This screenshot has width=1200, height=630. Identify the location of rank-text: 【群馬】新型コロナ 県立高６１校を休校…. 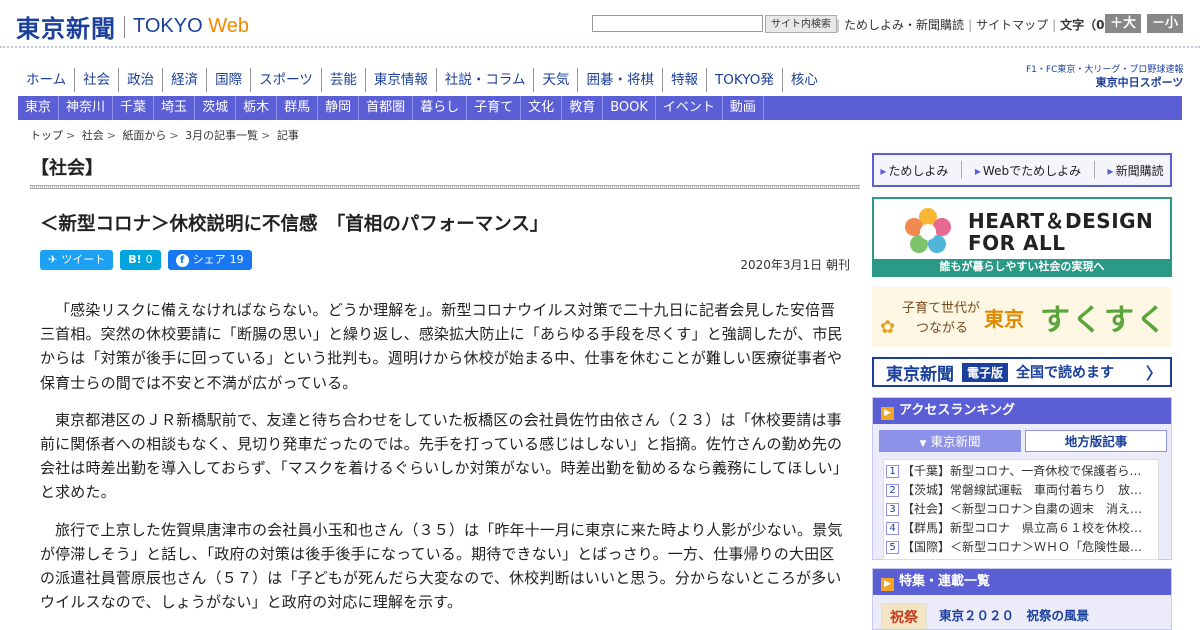
(1022, 528).